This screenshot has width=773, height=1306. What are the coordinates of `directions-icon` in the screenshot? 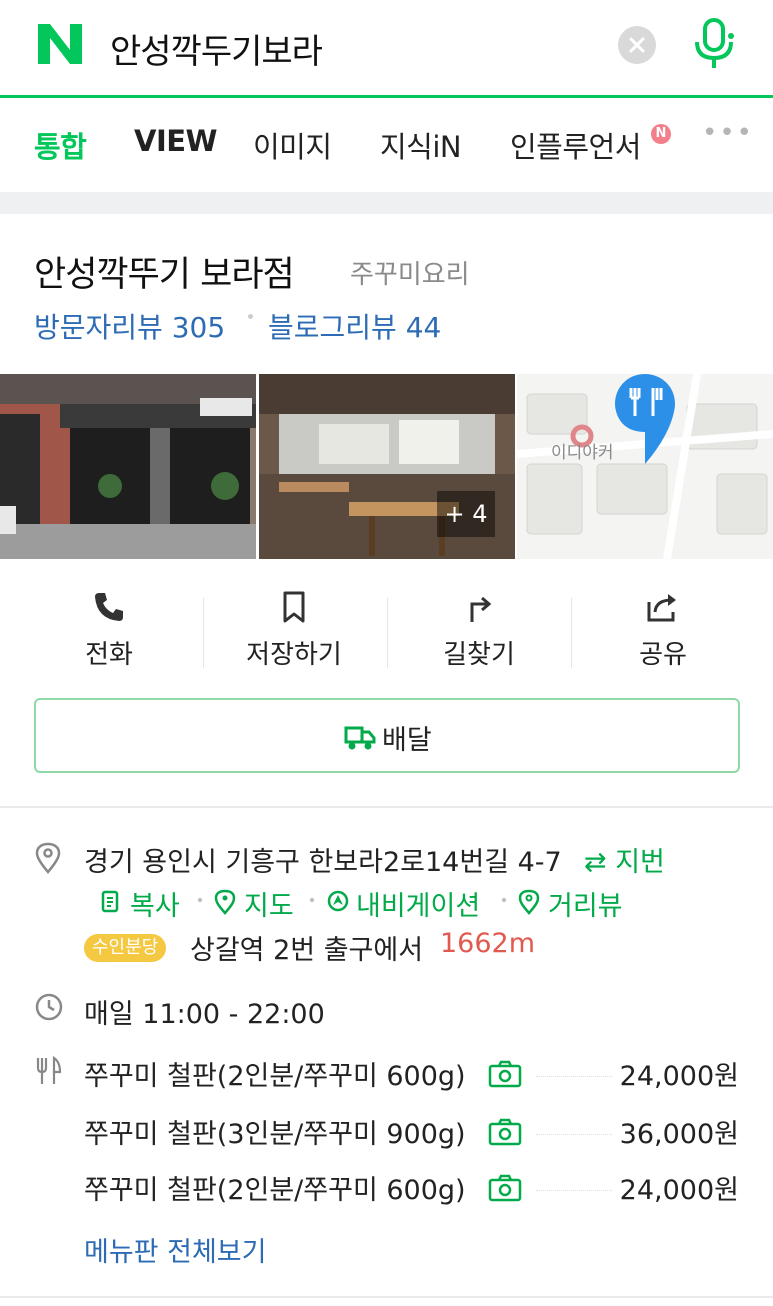 It's located at (481, 609).